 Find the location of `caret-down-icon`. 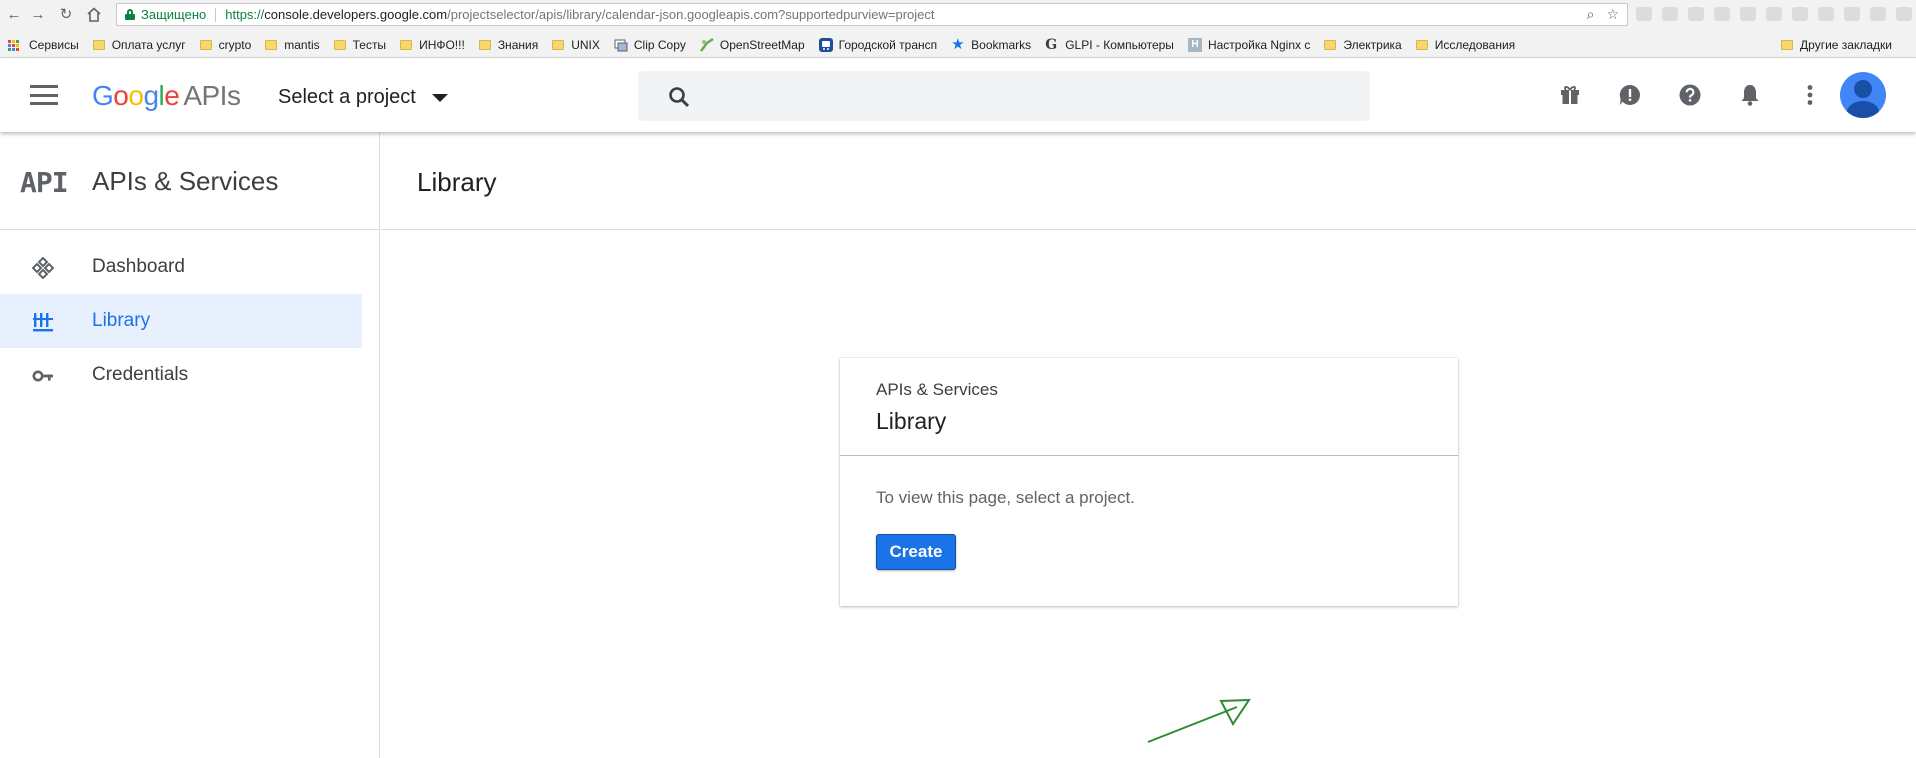

caret-down-icon is located at coordinates (439, 97).